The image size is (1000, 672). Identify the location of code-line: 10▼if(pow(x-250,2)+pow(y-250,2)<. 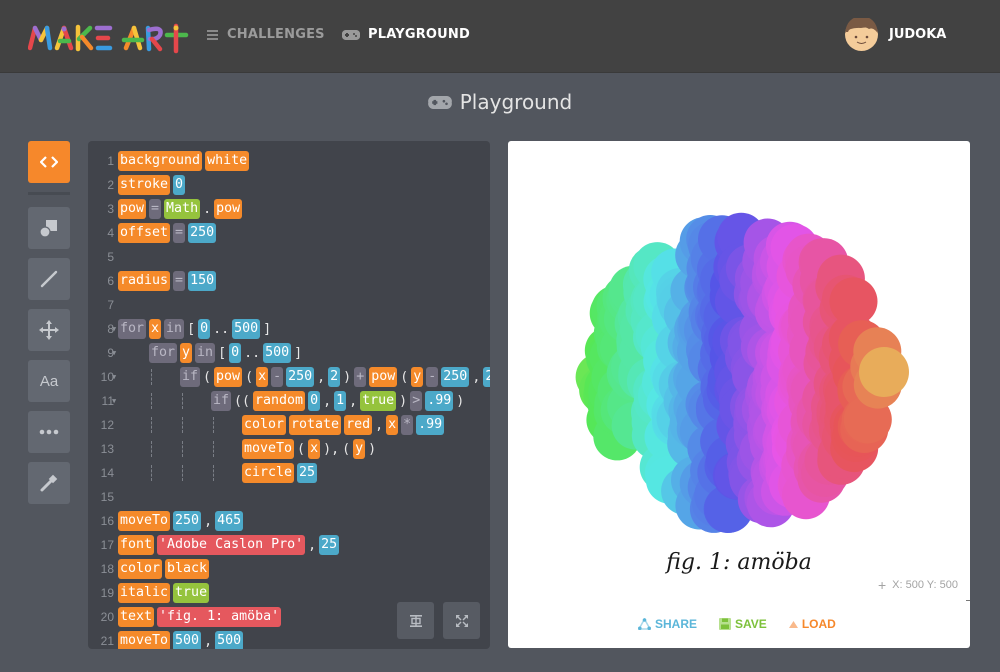
(289, 377).